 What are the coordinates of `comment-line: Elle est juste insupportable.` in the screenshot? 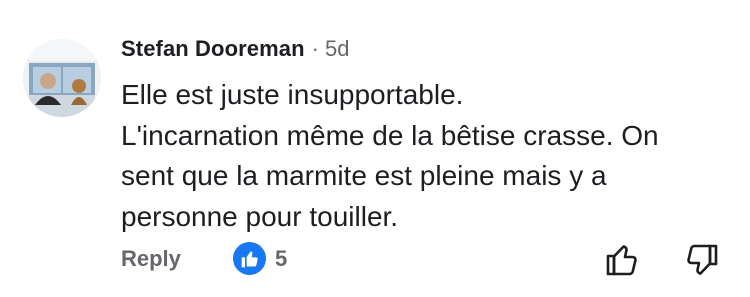 It's located at (292, 94).